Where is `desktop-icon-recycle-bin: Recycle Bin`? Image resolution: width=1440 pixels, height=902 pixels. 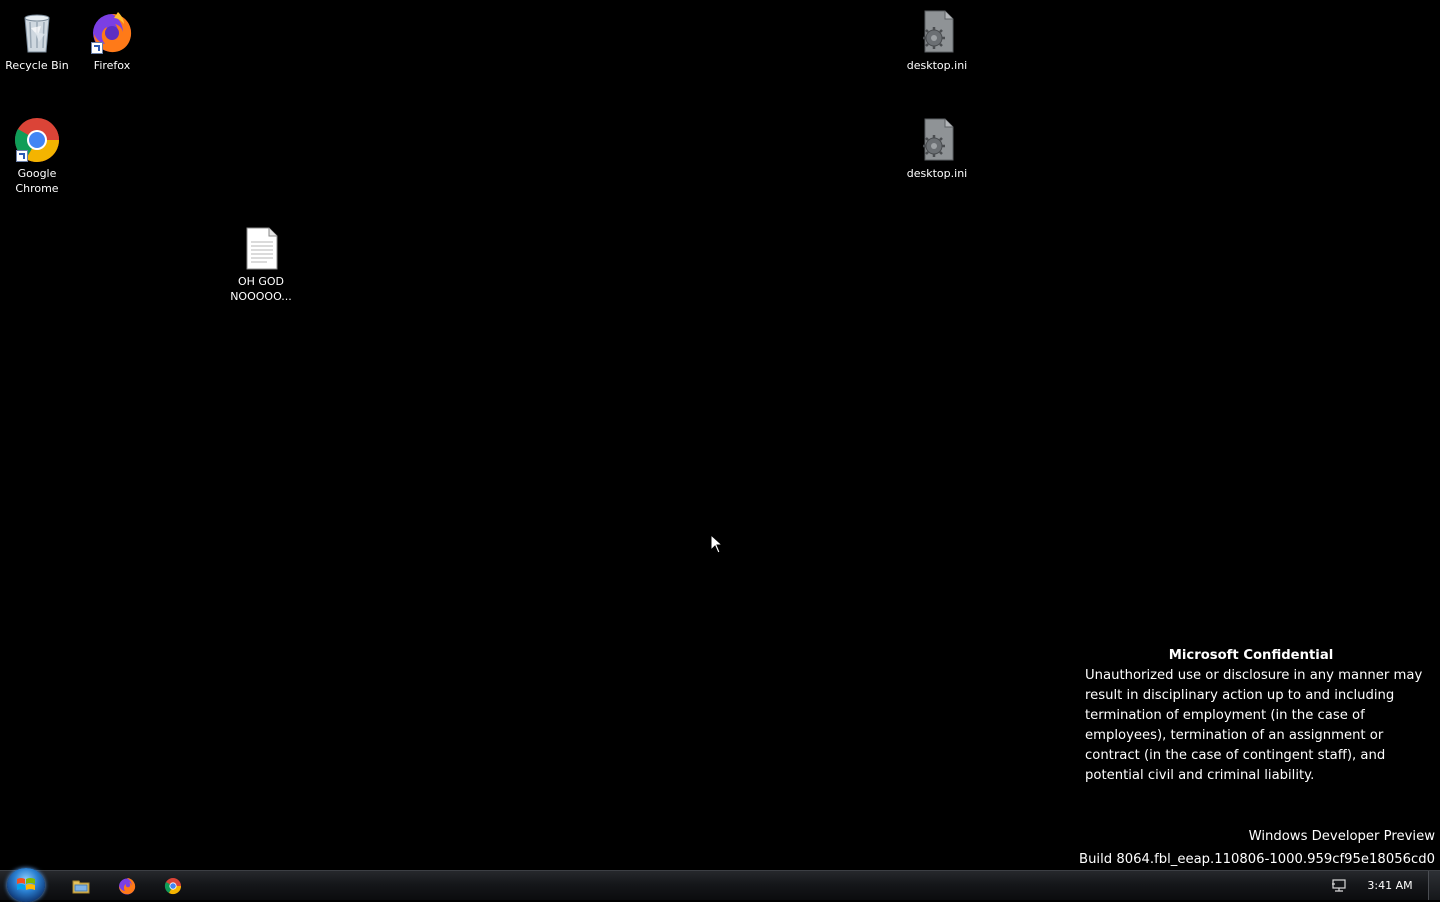
desktop-icon-recycle-bin: Recycle Bin is located at coordinates (37, 40).